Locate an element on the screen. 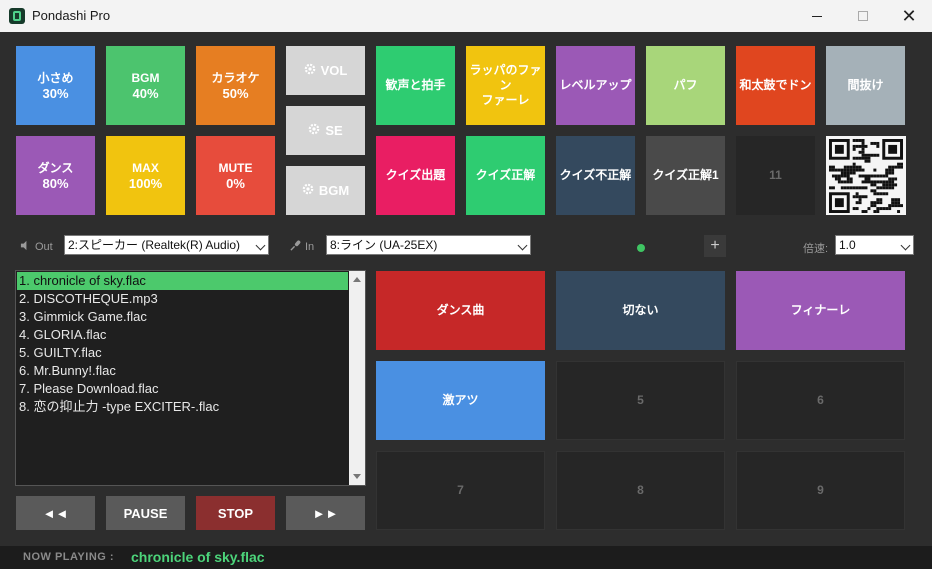 Image resolution: width=932 pixels, height=569 pixels. list-item: 7. Please Download.flac is located at coordinates (182, 389).